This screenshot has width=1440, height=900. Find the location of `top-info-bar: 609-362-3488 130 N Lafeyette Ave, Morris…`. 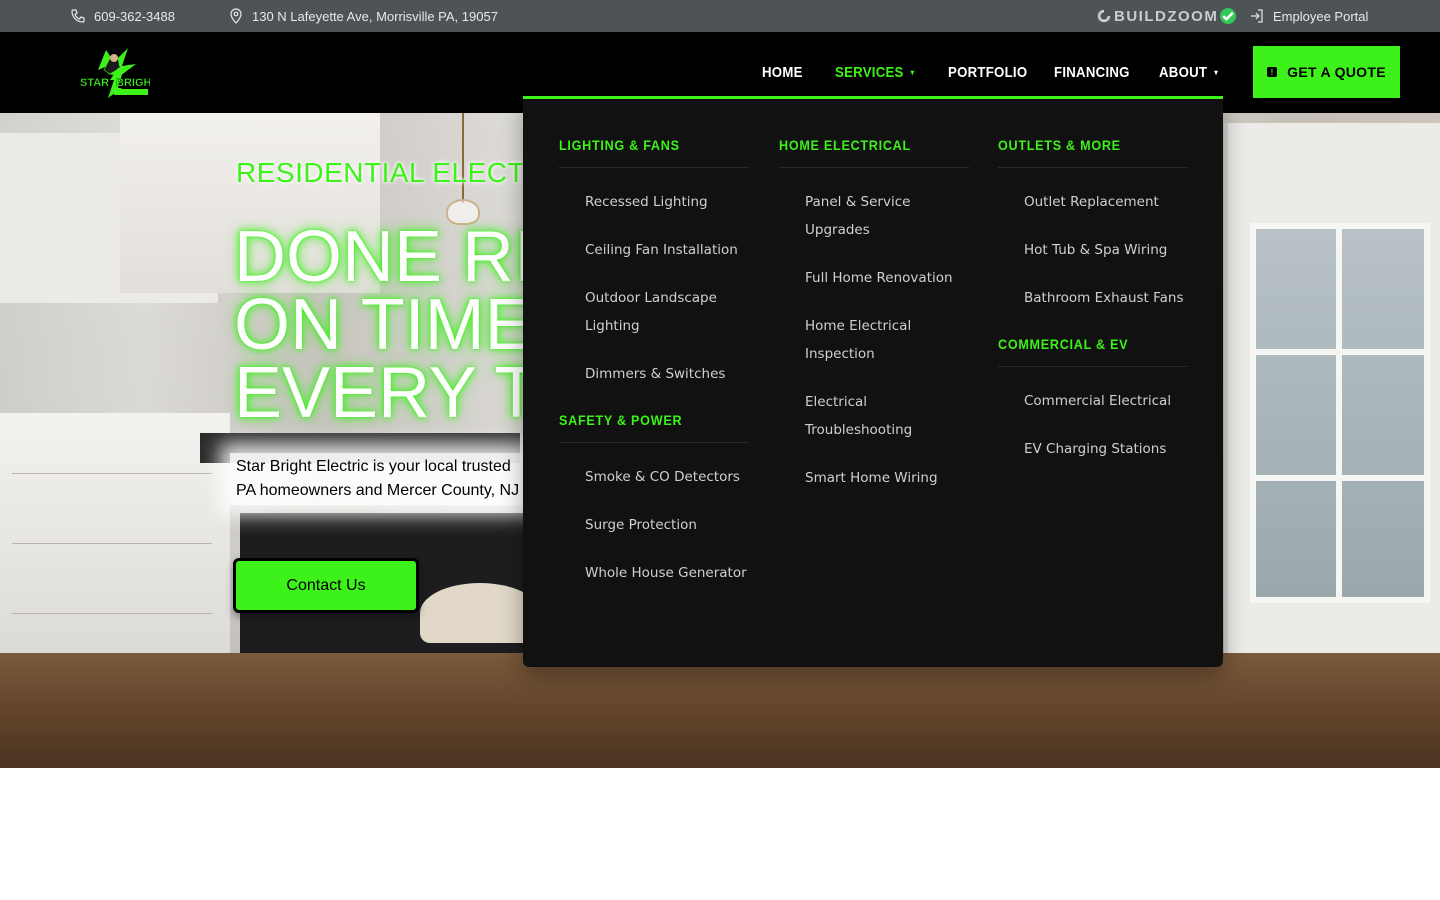

top-info-bar: 609-362-3488 130 N Lafeyette Ave, Morris… is located at coordinates (720, 16).